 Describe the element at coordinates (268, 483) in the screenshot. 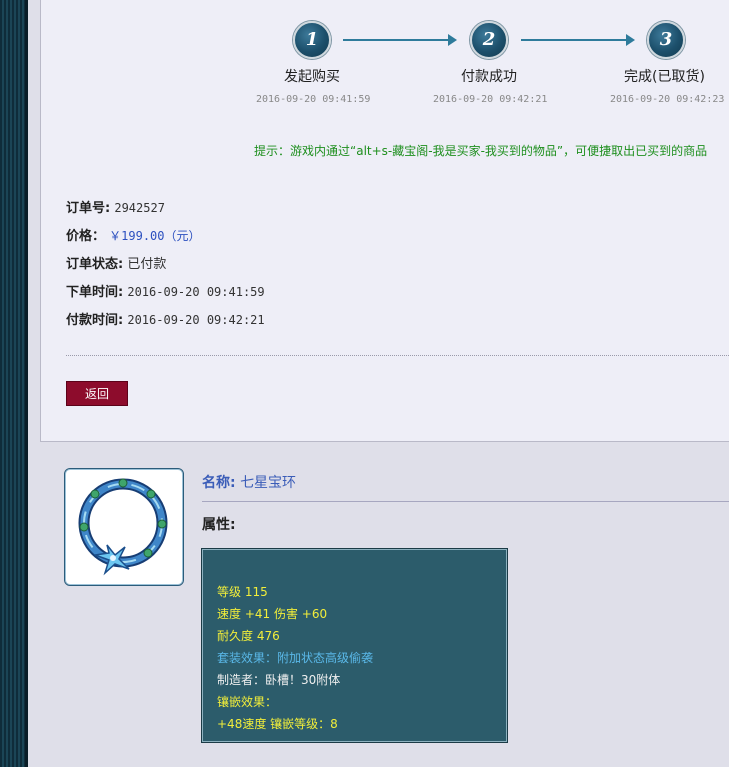

I see `item-name-value: 七星宝环` at that location.